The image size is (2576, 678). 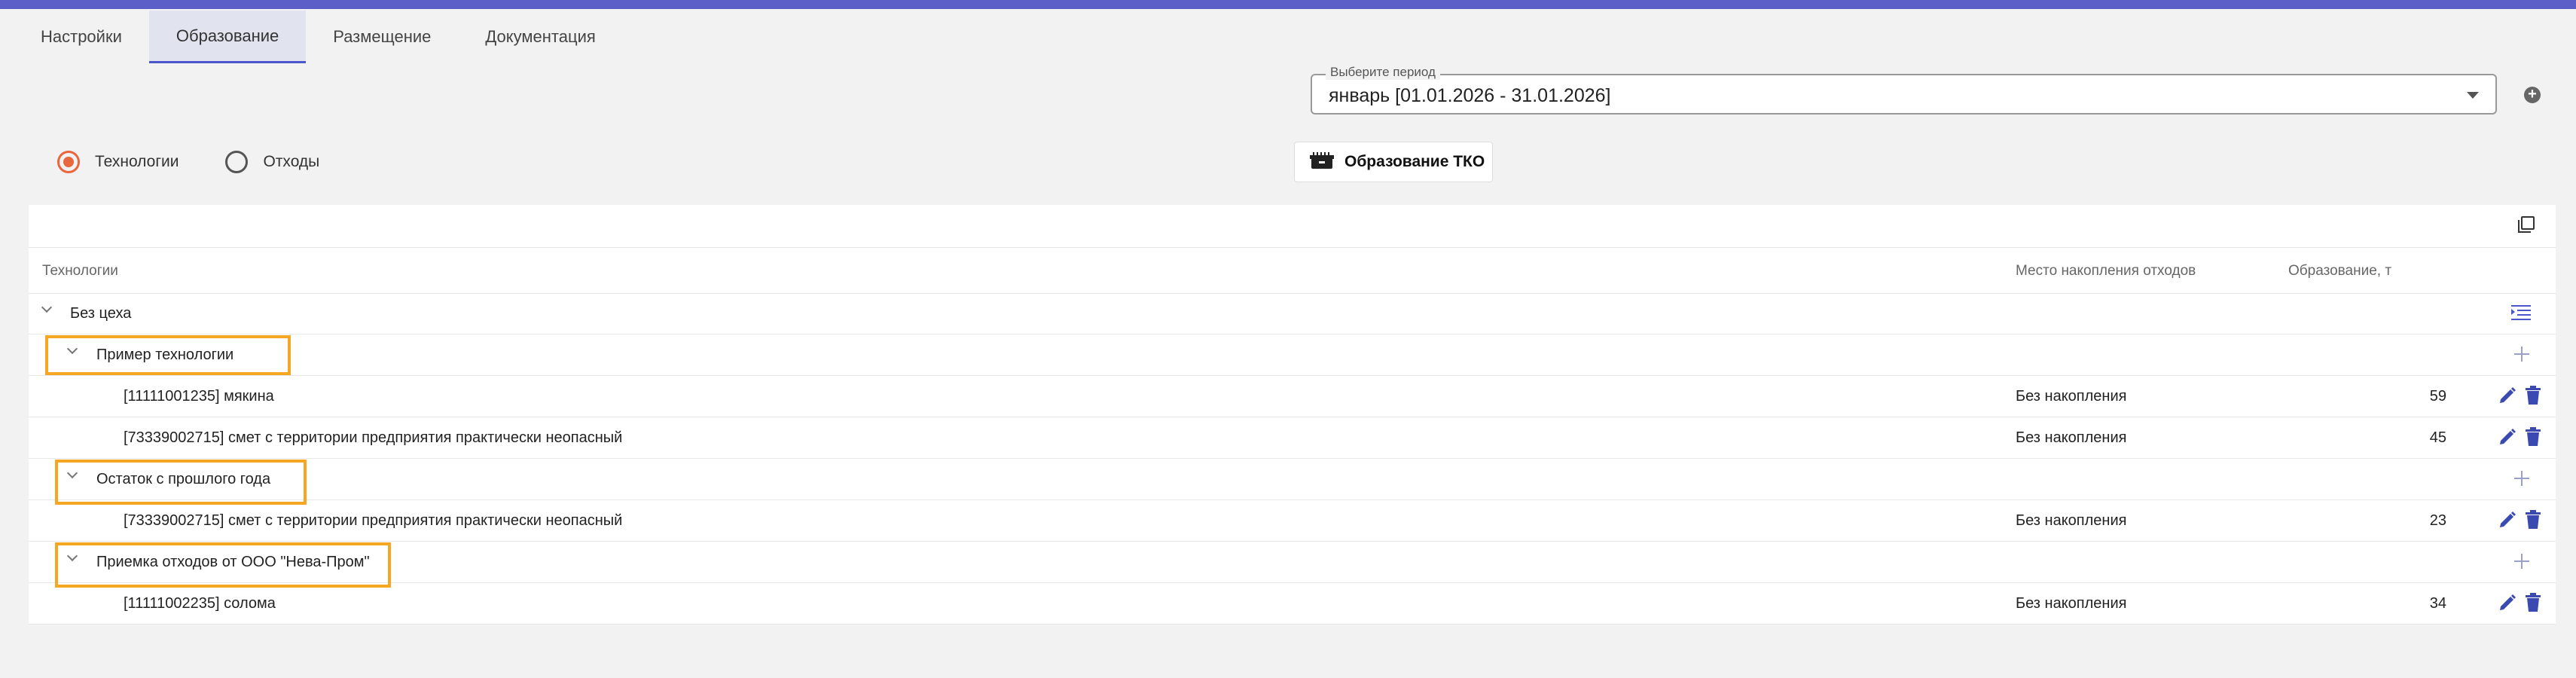 I want to click on group-label: Без цеха, so click(x=101, y=313).